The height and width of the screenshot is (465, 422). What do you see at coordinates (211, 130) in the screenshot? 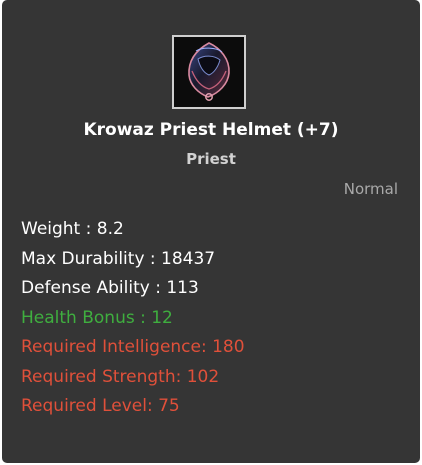
I see `item-name: Krowaz Priest Helmet (+7)` at bounding box center [211, 130].